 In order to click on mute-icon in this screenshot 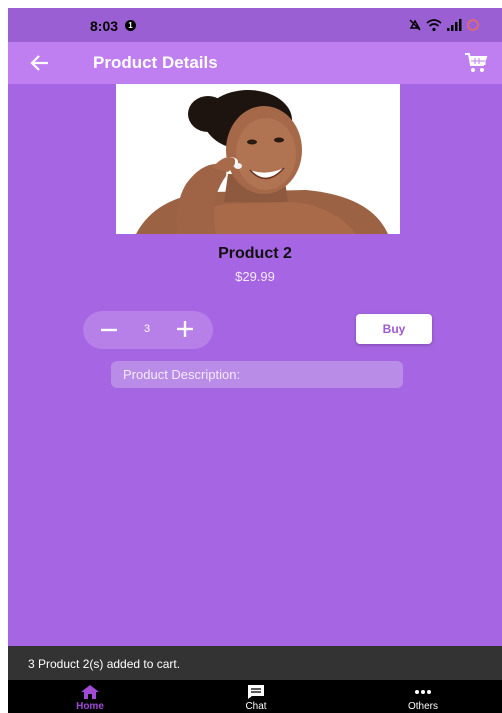, I will do `click(415, 25)`.